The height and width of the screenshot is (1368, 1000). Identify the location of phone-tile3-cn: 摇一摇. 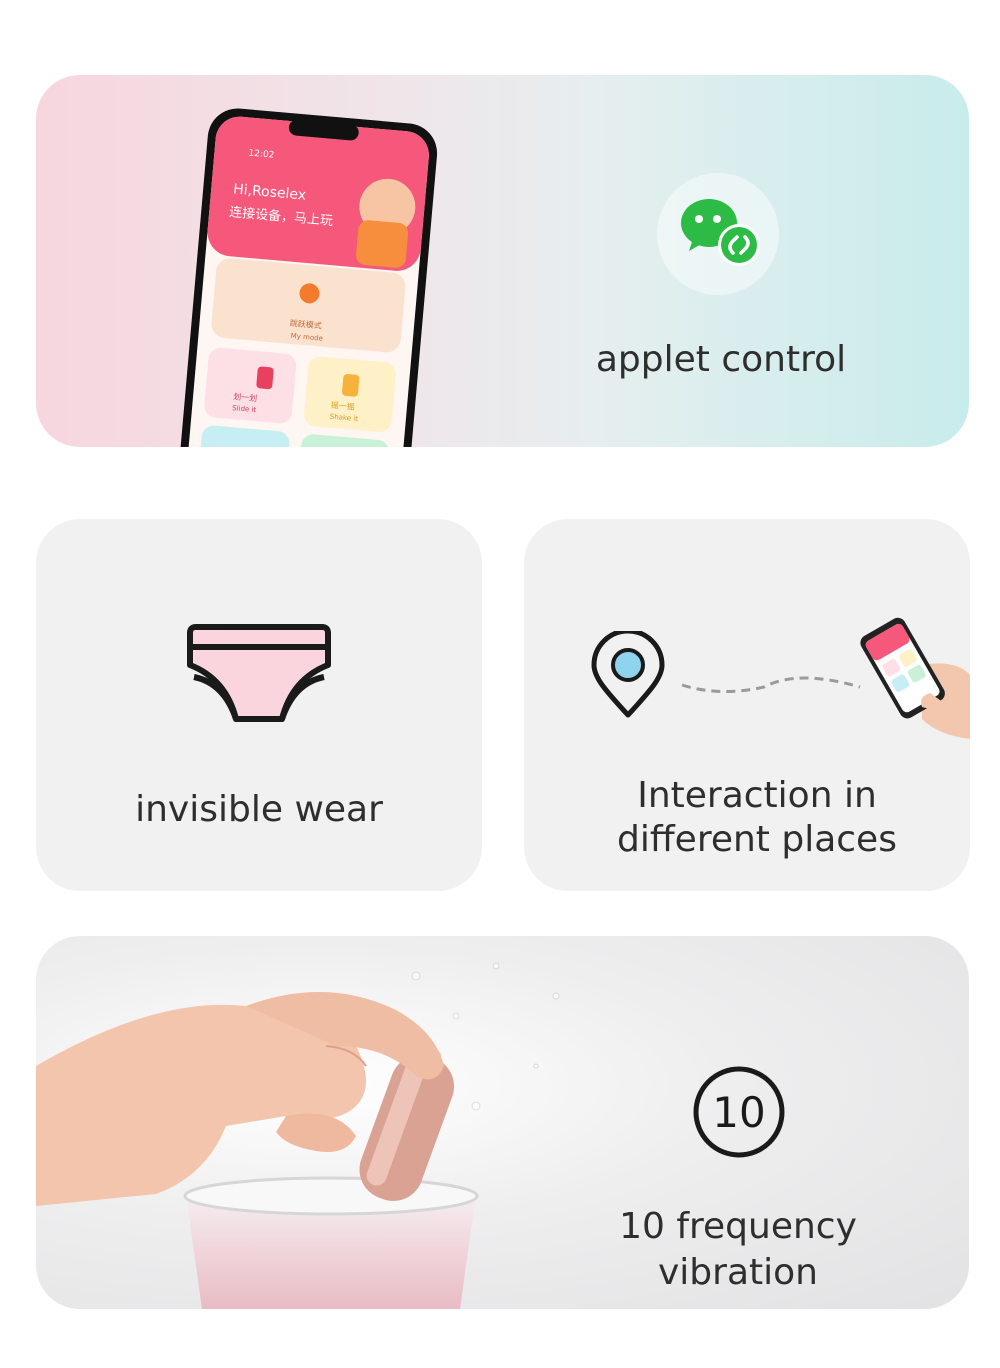
(342, 406).